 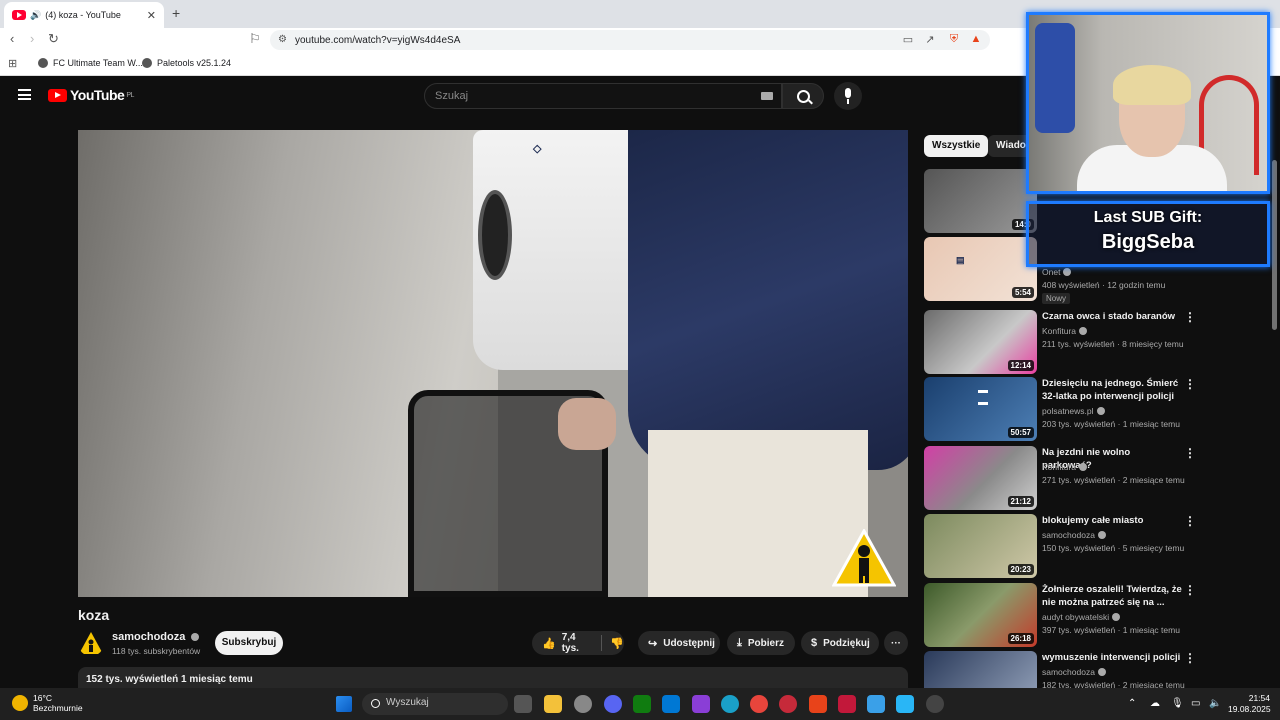 What do you see at coordinates (1195, 703) in the screenshot?
I see `network-icon: ▭` at bounding box center [1195, 703].